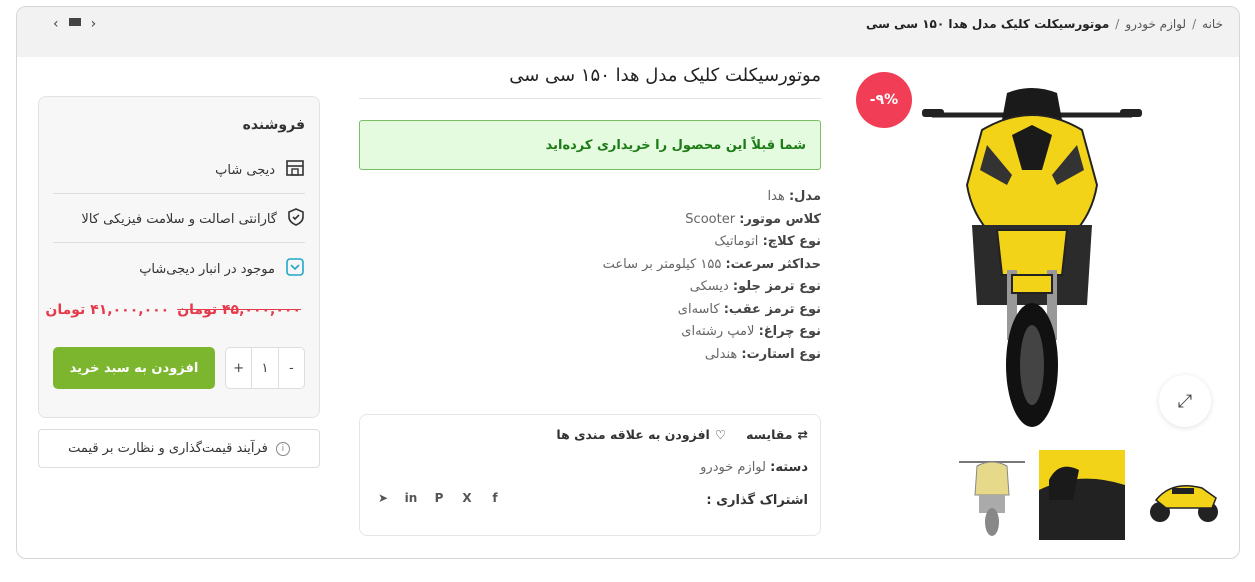 The image size is (1255, 582). I want to click on product-main-image, so click(1032, 255).